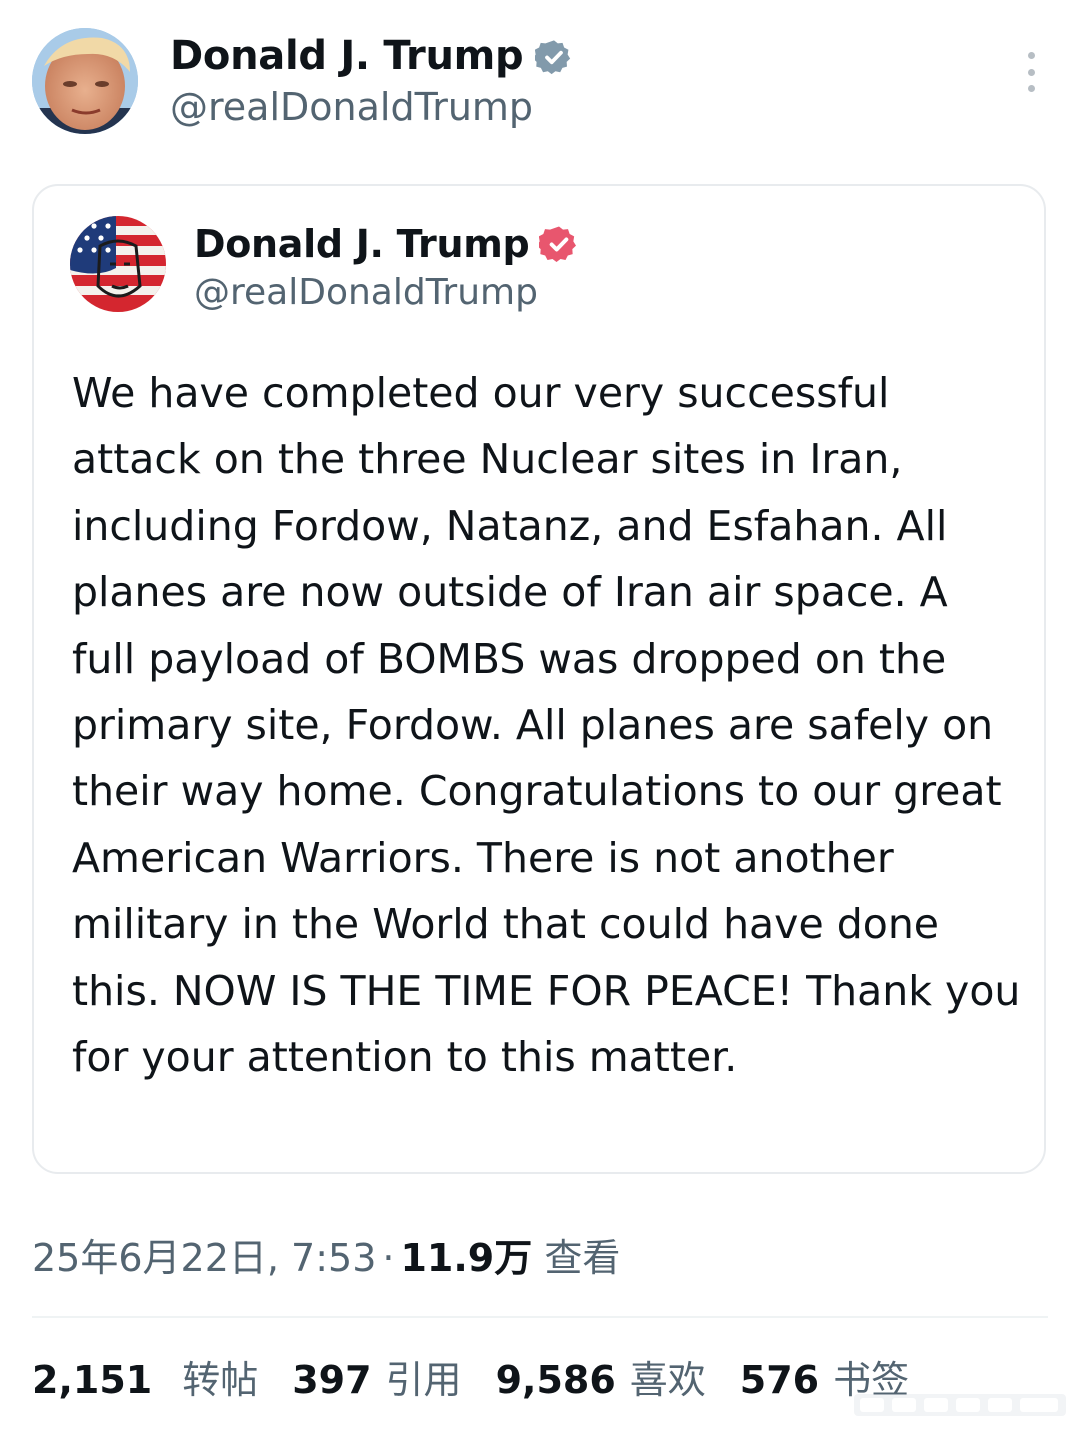 The width and height of the screenshot is (1080, 1432). What do you see at coordinates (466, 1258) in the screenshot?
I see `views-count: 11.9万` at bounding box center [466, 1258].